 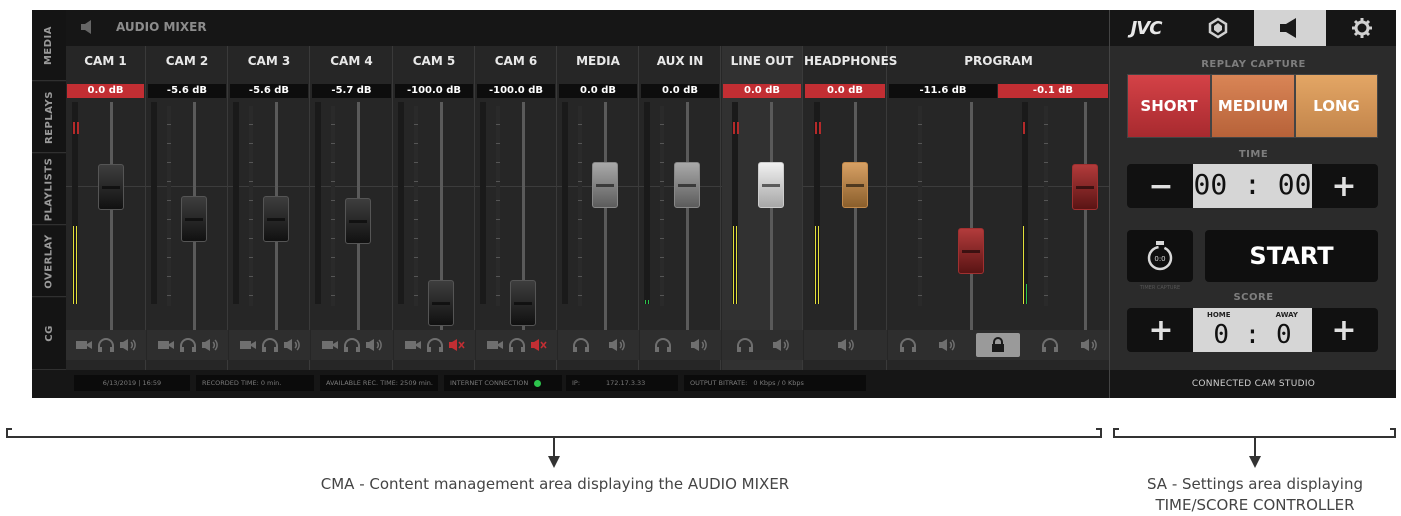 I want to click on settings-tabs: JVC, so click(x=1253, y=28).